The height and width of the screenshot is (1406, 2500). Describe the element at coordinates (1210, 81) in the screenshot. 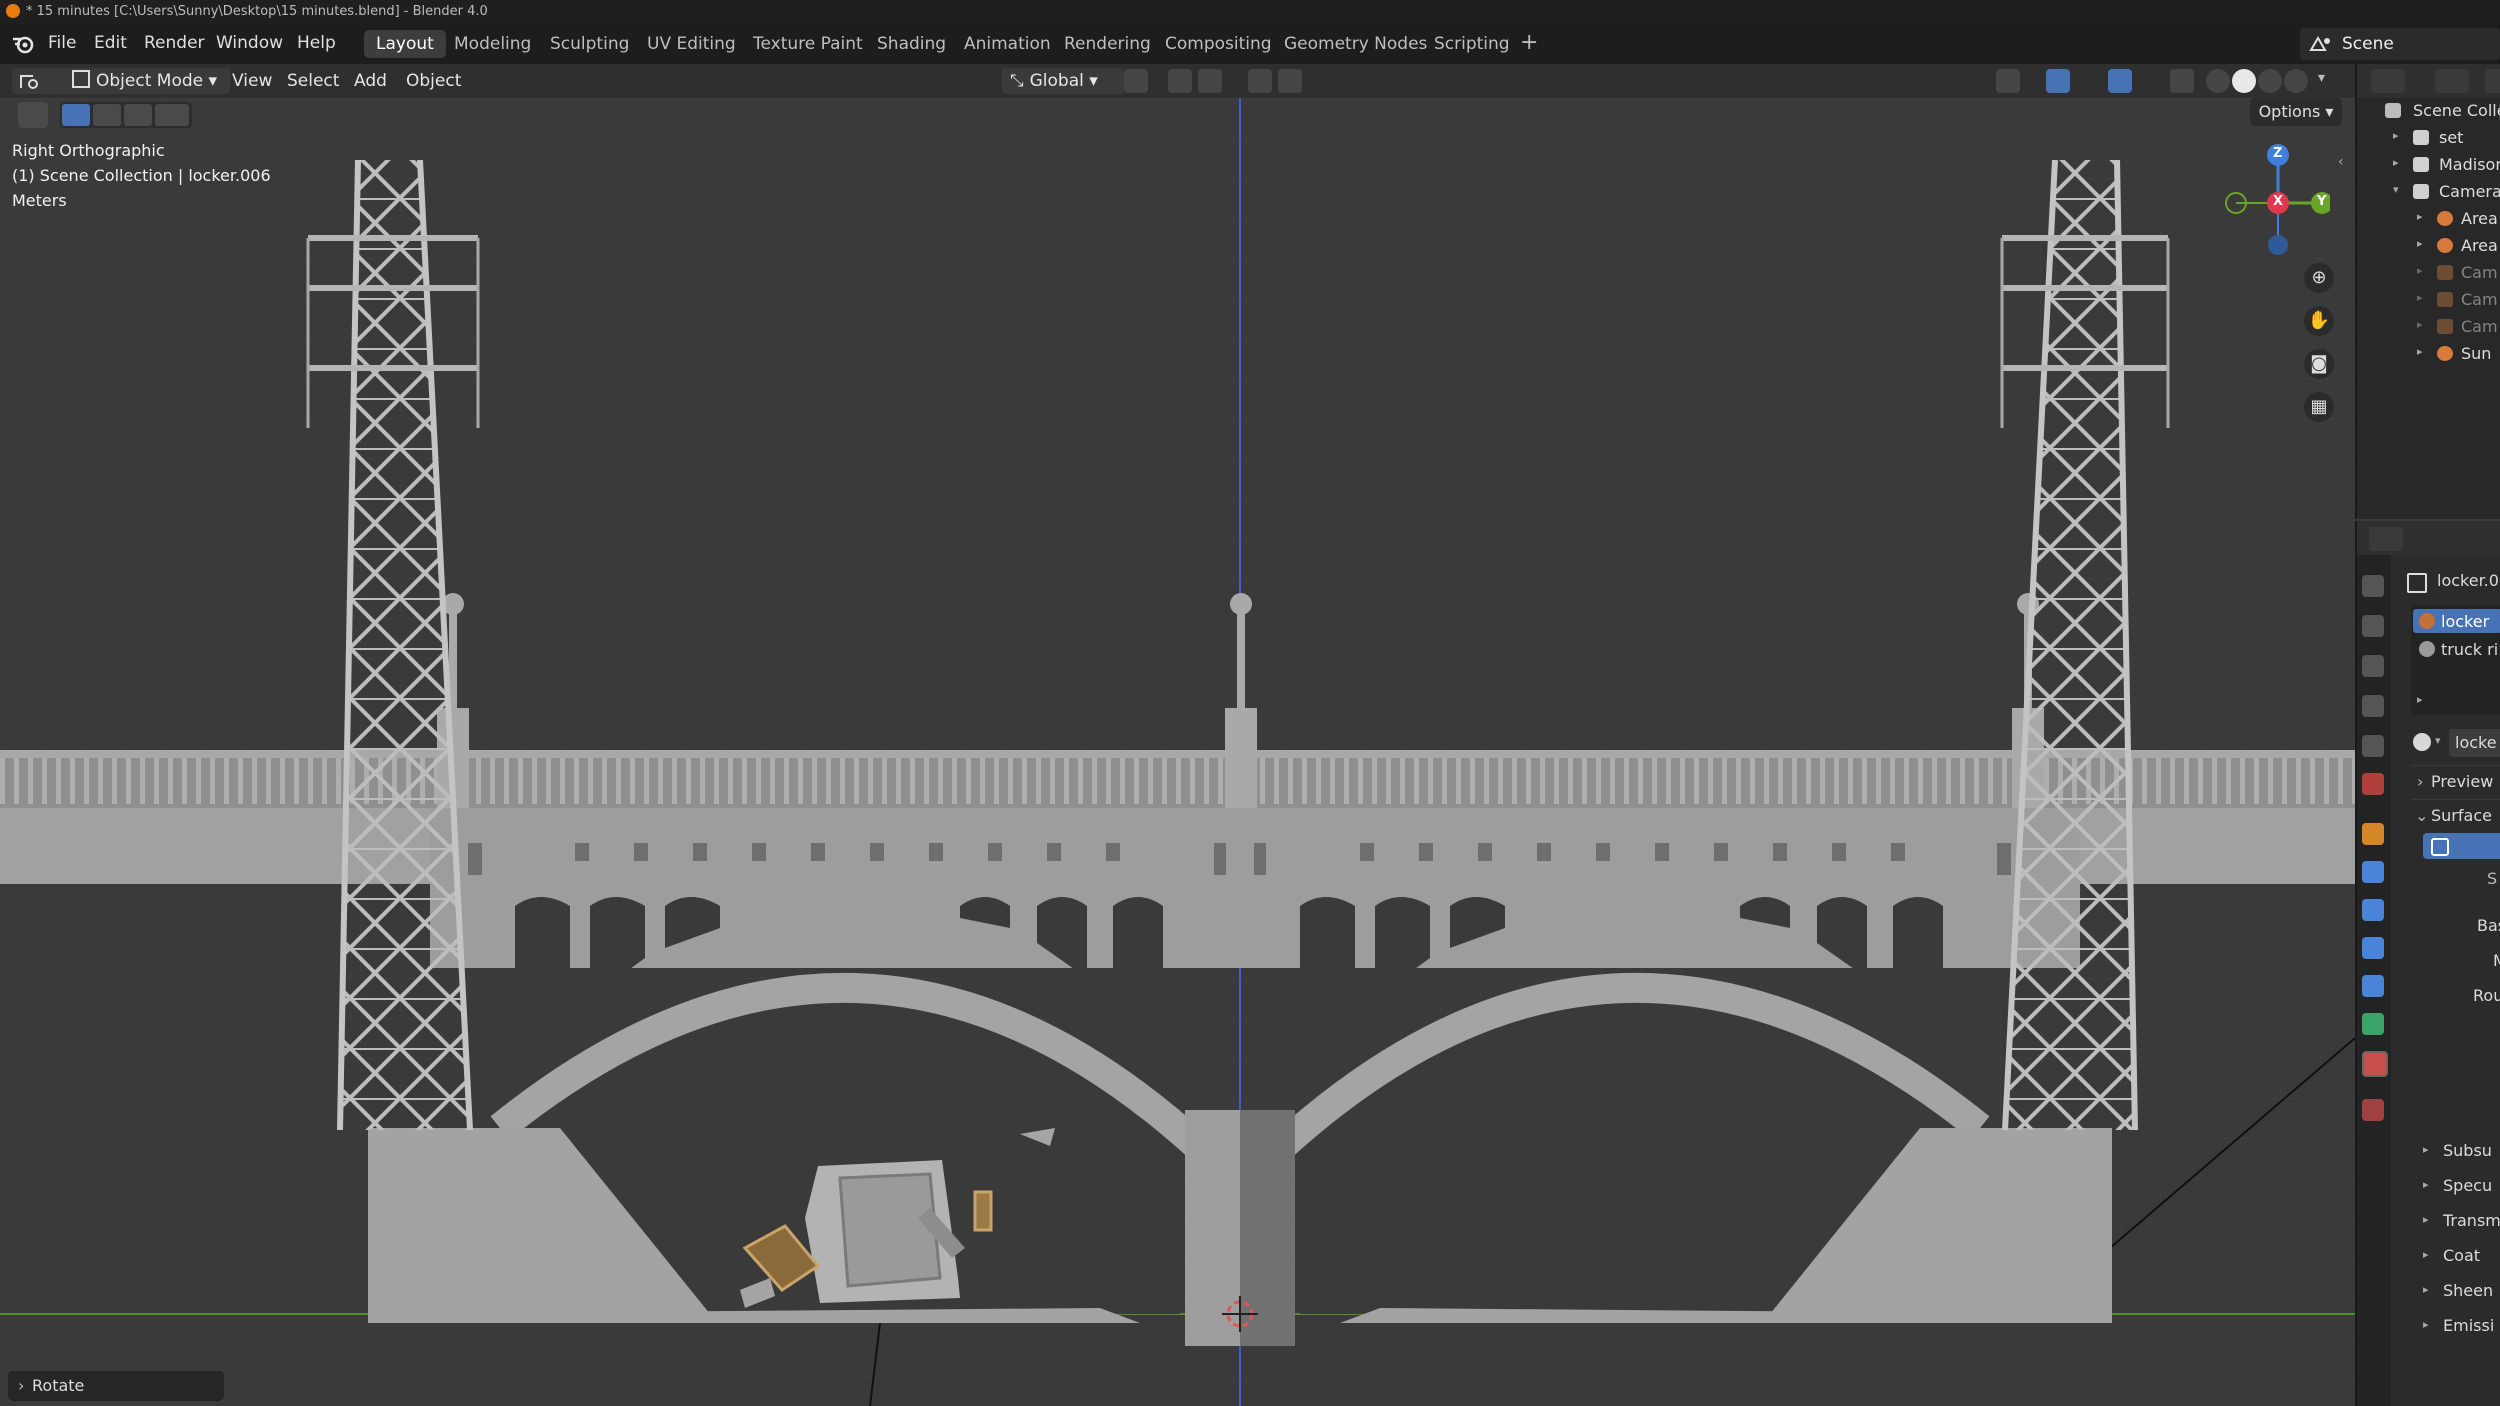

I see `snap-target-icon` at that location.